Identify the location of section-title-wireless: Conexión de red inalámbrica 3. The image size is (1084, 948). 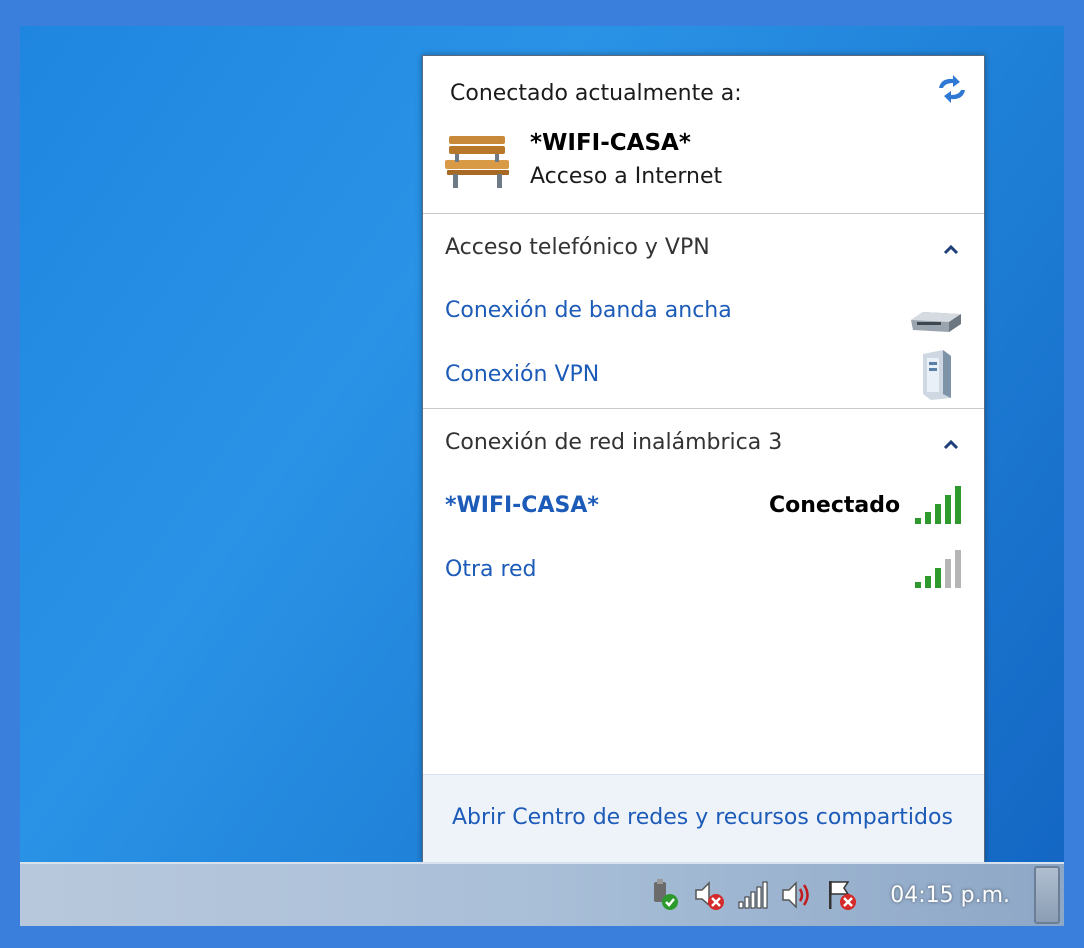
(614, 442).